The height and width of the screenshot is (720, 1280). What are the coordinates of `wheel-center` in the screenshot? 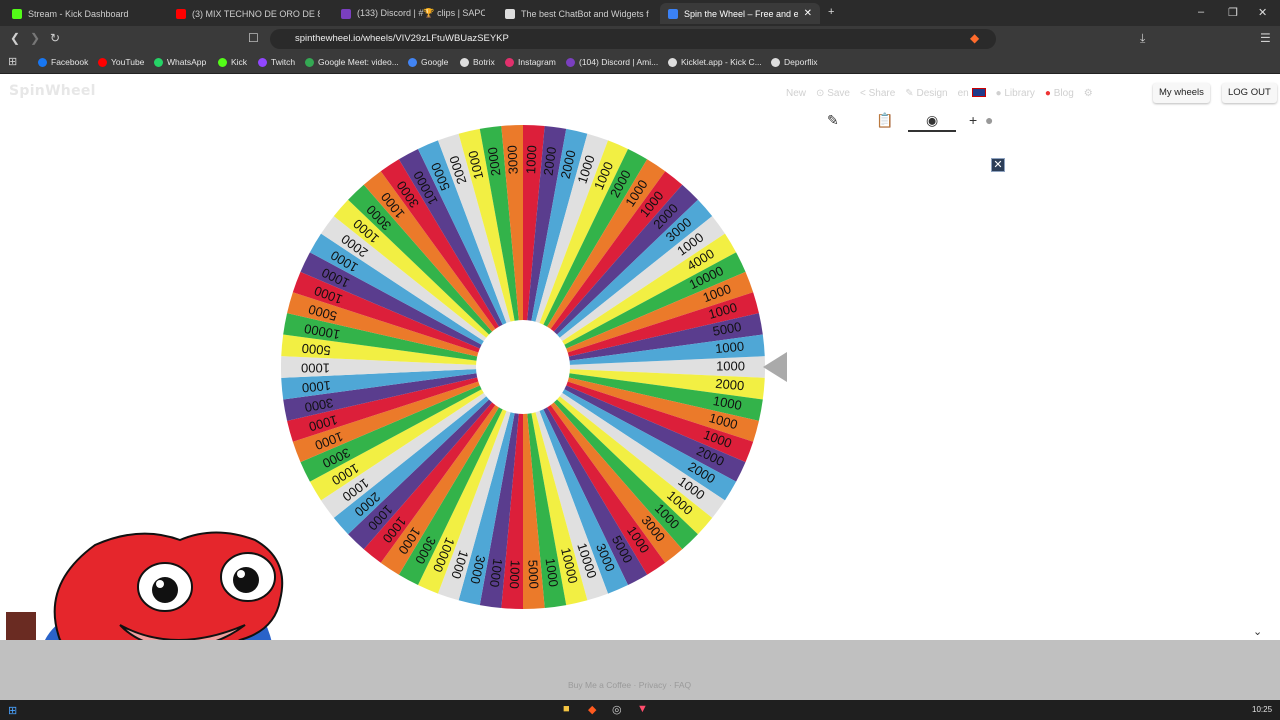 It's located at (523, 367).